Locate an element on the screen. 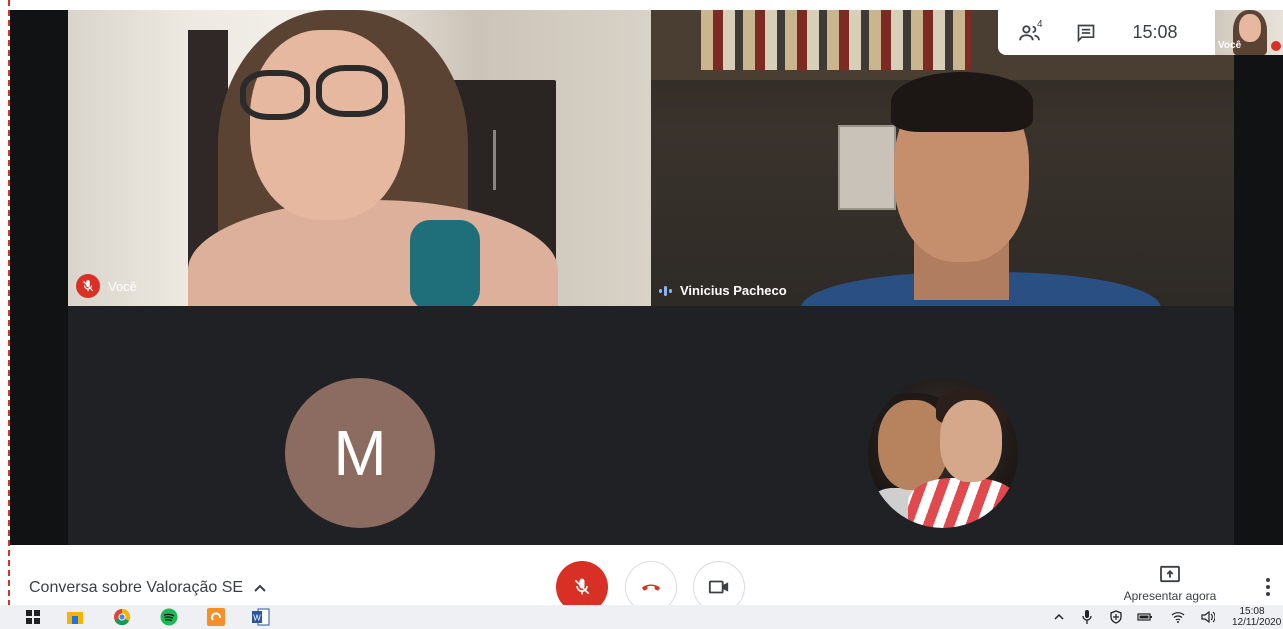 This screenshot has width=1283, height=629. avatar-letter: M is located at coordinates (360, 453).